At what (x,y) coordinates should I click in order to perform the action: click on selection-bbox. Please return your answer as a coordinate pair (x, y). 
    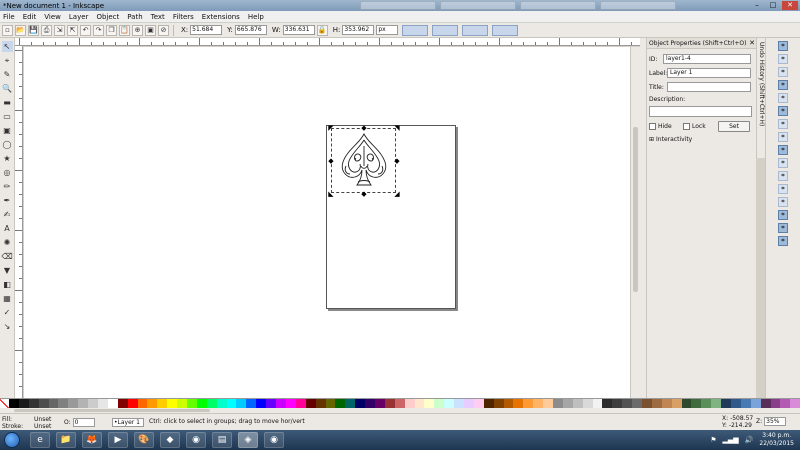
    Looking at the image, I should click on (363, 160).